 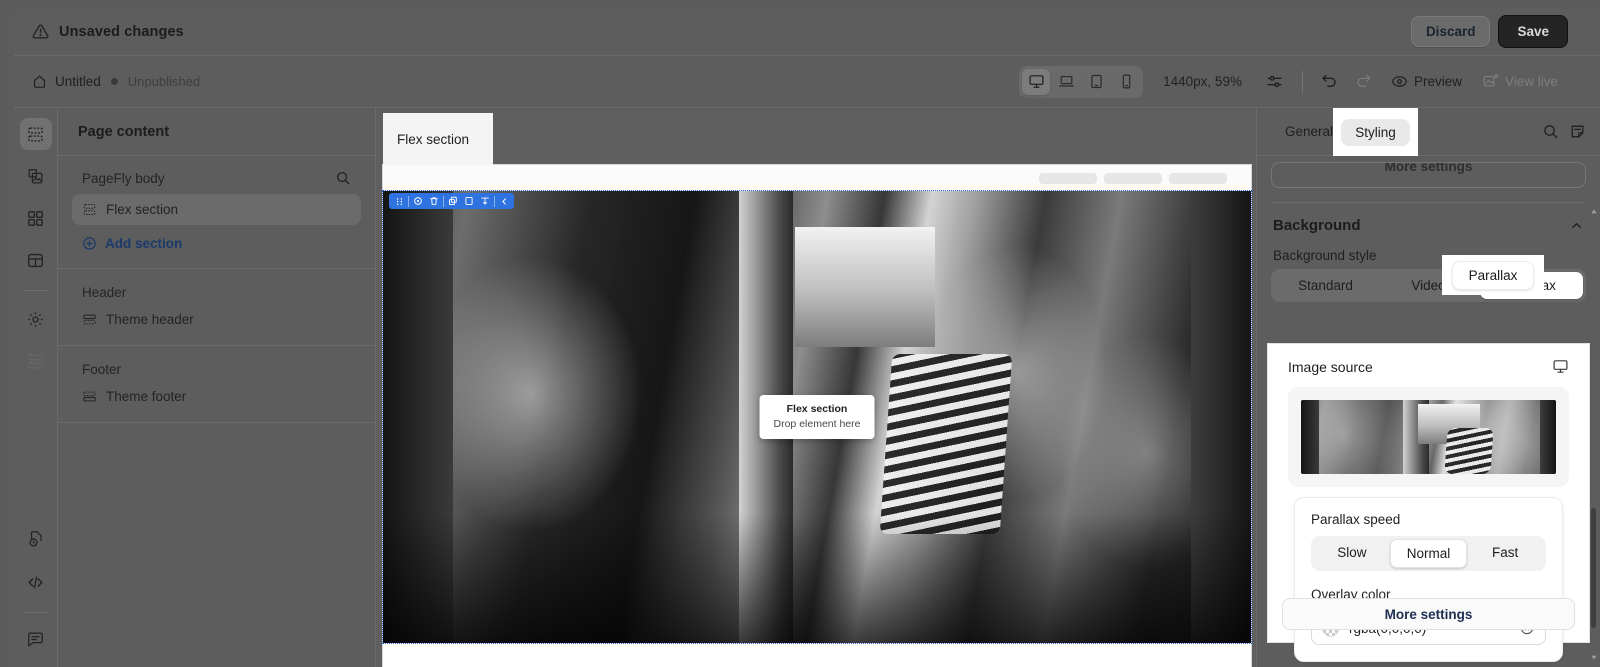 I want to click on text-align-icon, so click(x=485, y=201).